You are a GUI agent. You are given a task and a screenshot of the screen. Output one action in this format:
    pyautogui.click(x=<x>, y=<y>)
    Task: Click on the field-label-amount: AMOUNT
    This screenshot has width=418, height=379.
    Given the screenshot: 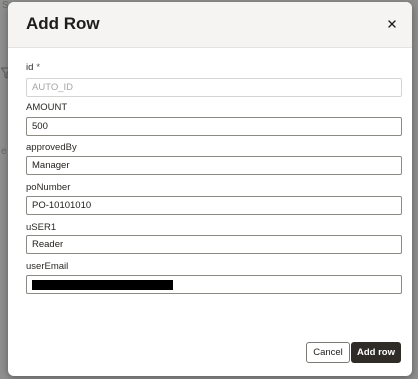 What is the action you would take?
    pyautogui.click(x=47, y=107)
    